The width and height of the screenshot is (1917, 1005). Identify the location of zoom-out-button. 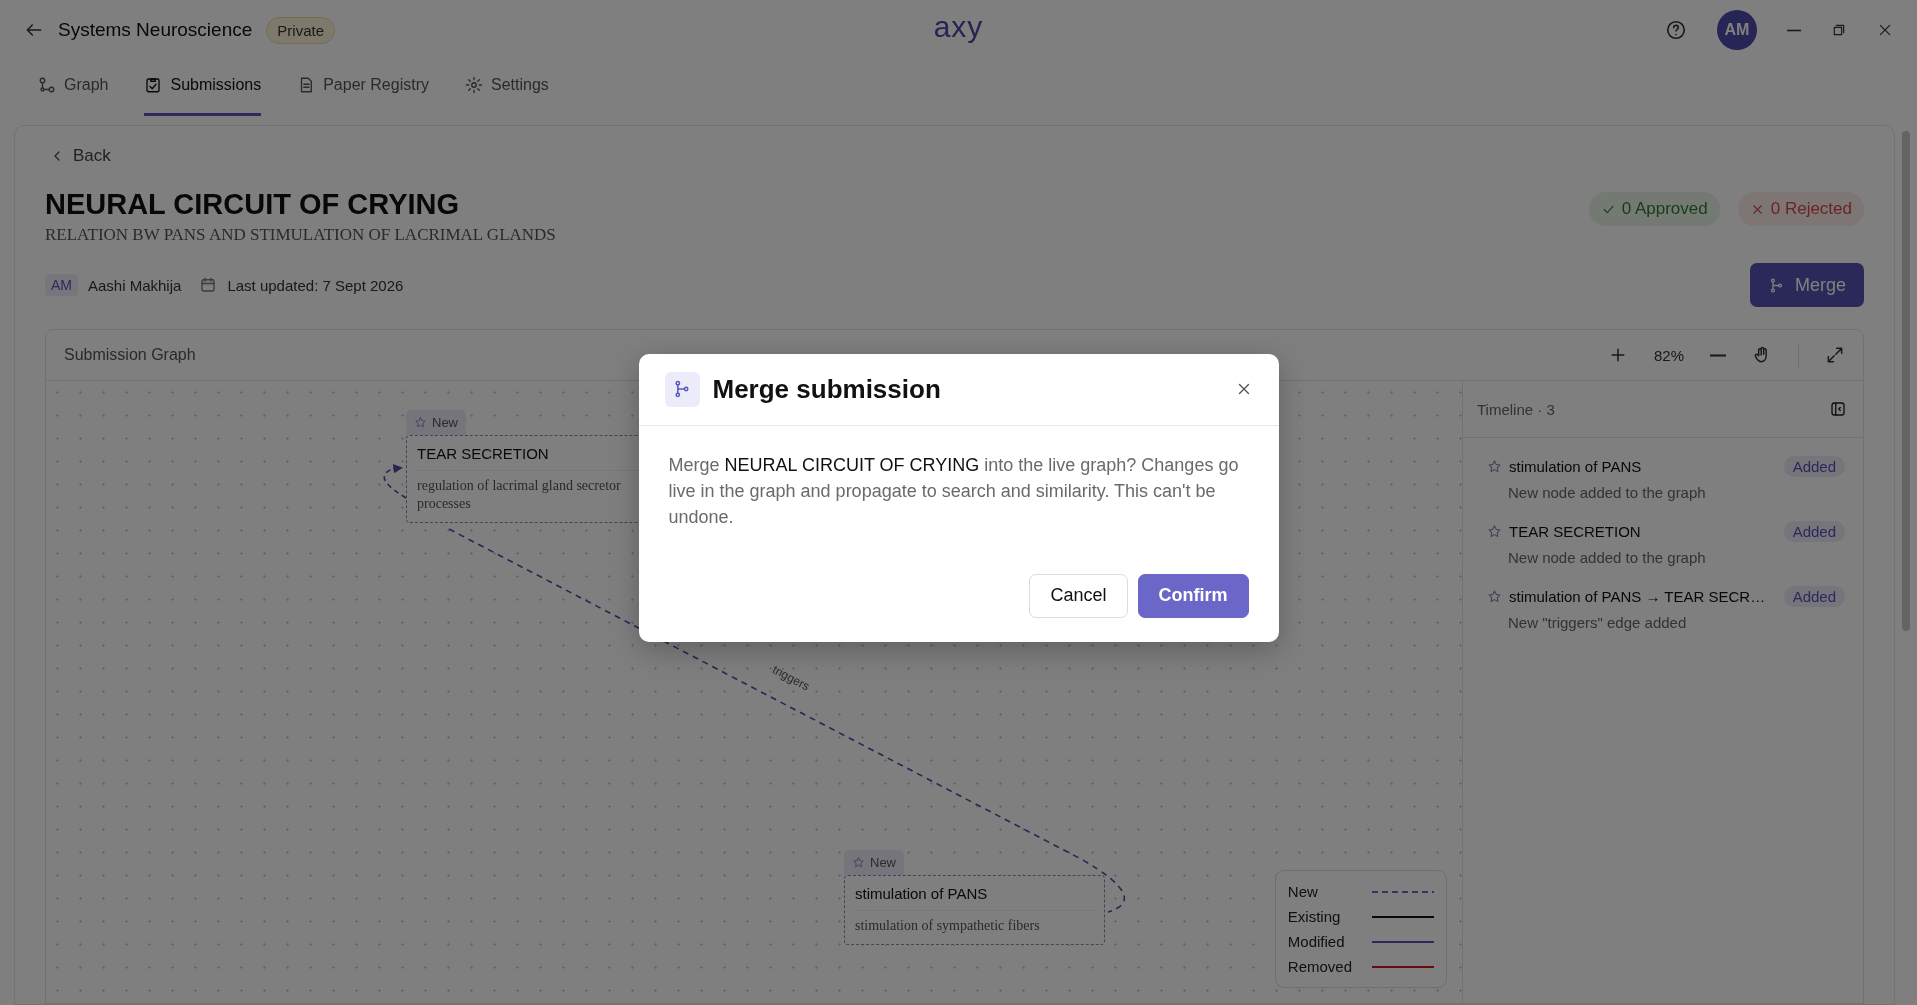
(1718, 355).